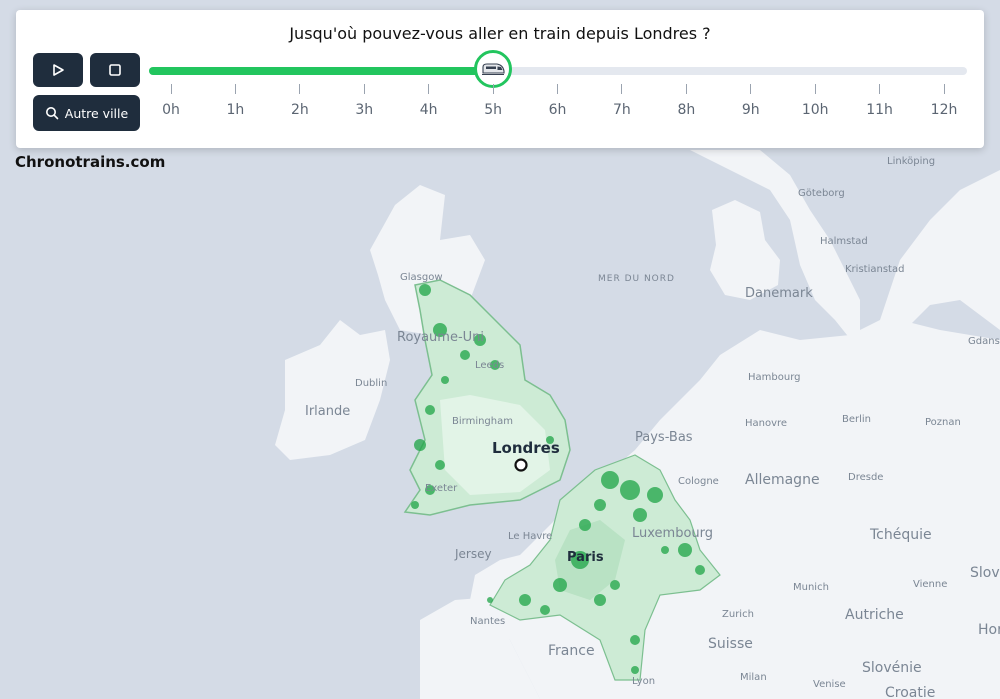 The height and width of the screenshot is (699, 1000). Describe the element at coordinates (815, 110) in the screenshot. I see `time-tick-label: 10h` at that location.